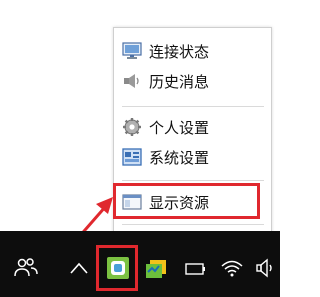 This screenshot has height=297, width=320. What do you see at coordinates (117, 268) in the screenshot?
I see `tray-icon-highlight` at bounding box center [117, 268].